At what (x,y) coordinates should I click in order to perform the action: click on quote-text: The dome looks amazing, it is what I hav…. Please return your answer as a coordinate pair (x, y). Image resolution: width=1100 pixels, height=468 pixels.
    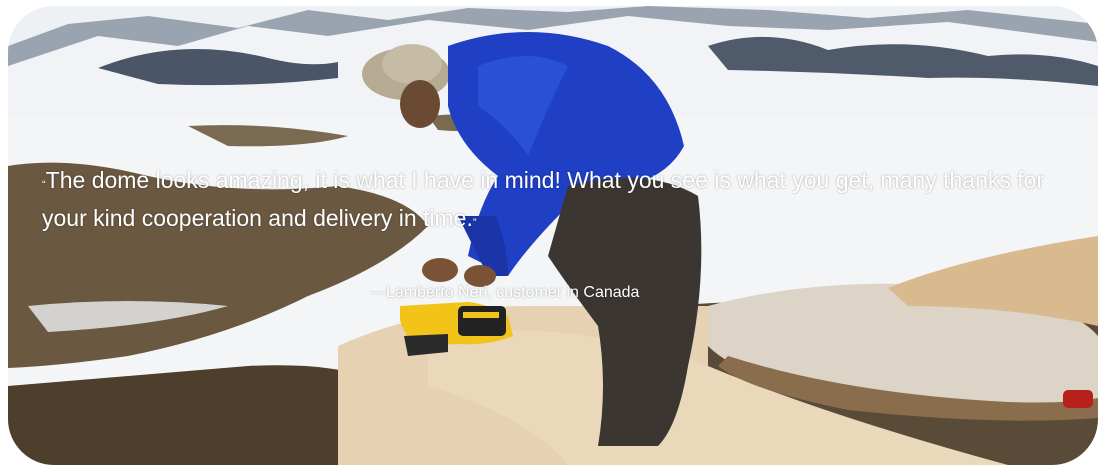
    Looking at the image, I should click on (543, 199).